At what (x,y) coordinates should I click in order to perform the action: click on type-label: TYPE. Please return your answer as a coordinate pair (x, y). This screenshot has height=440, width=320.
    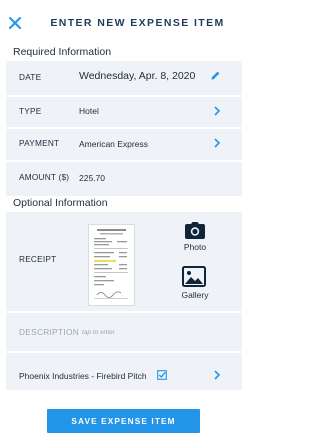
    Looking at the image, I should click on (30, 111).